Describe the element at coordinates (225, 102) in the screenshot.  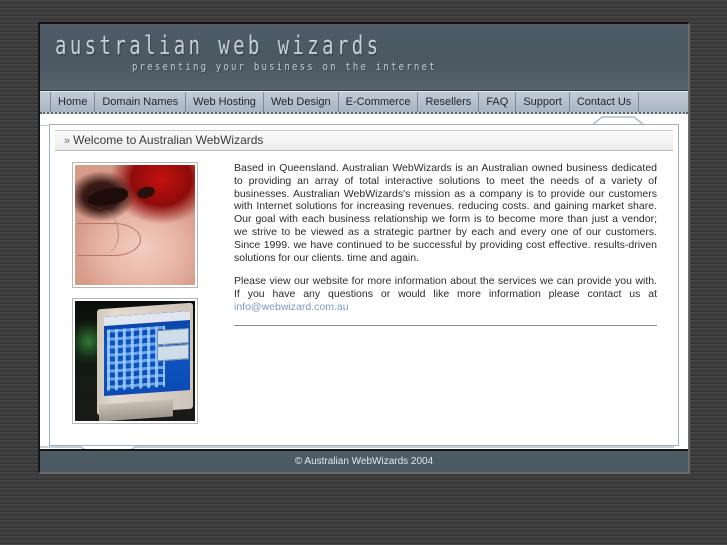
I see `nav-item-web-hosting: Web Hosting` at that location.